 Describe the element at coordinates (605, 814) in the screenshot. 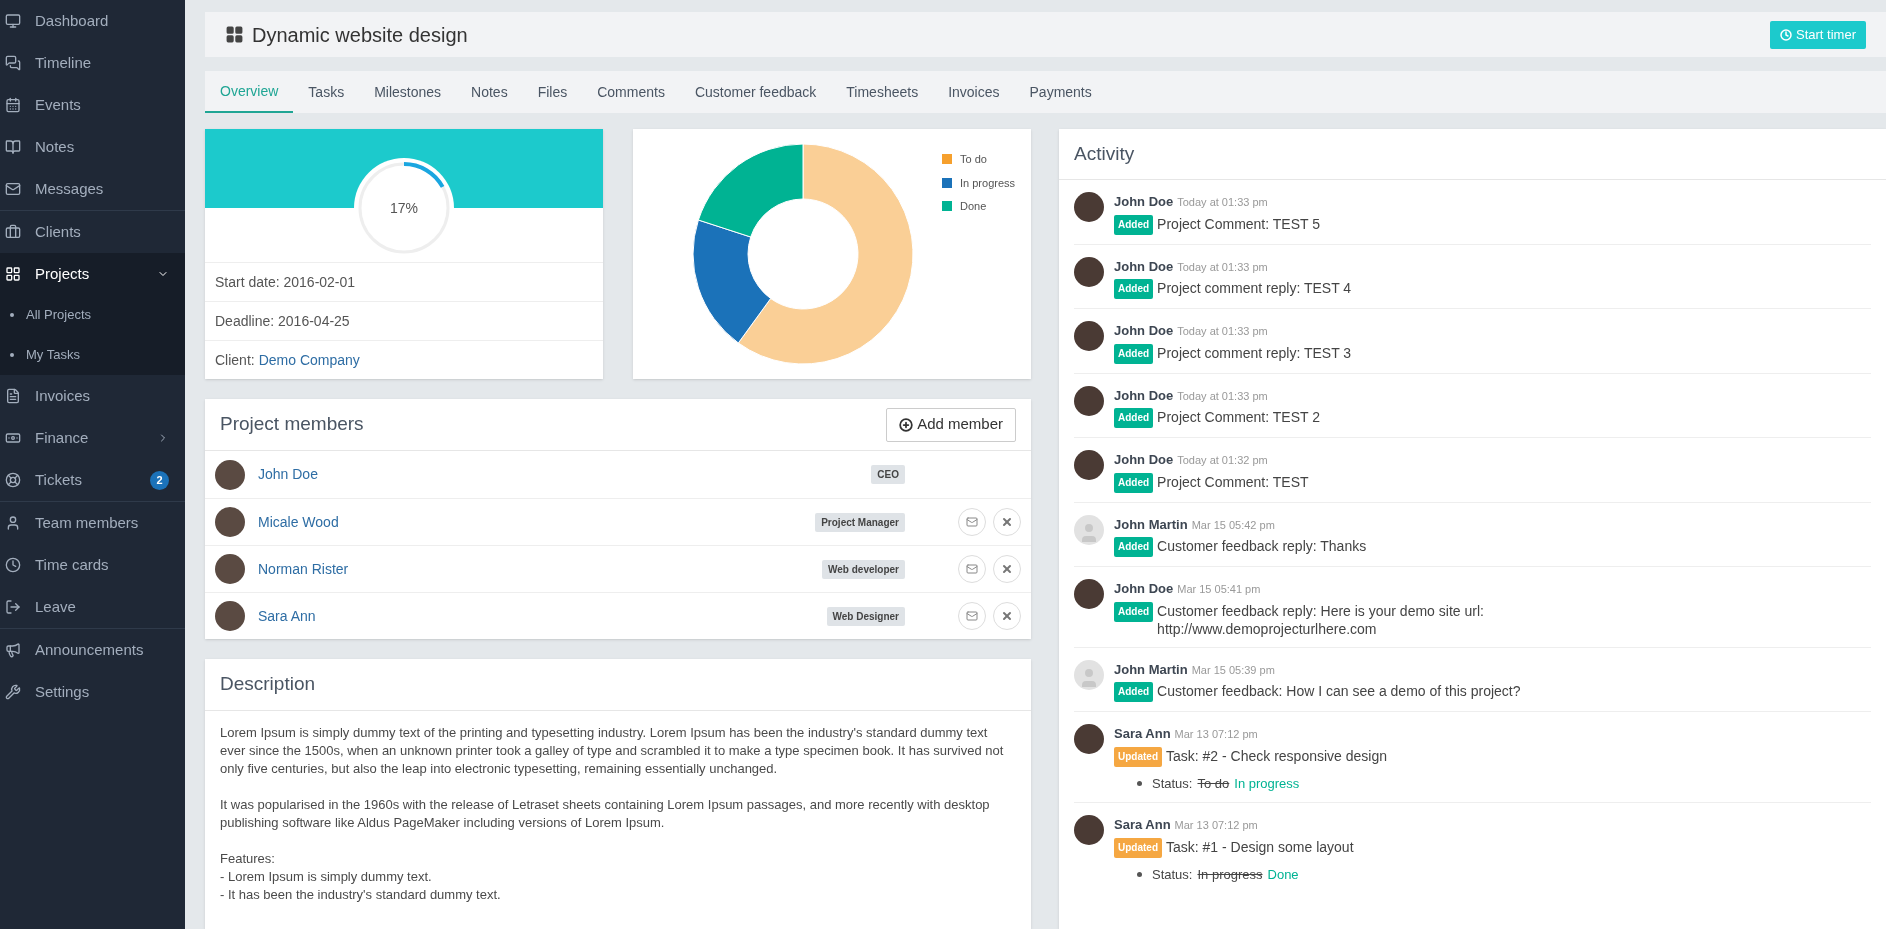

I see `description-paragraph: It was popularised in the 1960s with the release of Letraset sheets containing Lorem Ipsum passages, and more recently with desktop publishing software like Aldus PageMaker including versions of Lorem Ipsum.` at that location.